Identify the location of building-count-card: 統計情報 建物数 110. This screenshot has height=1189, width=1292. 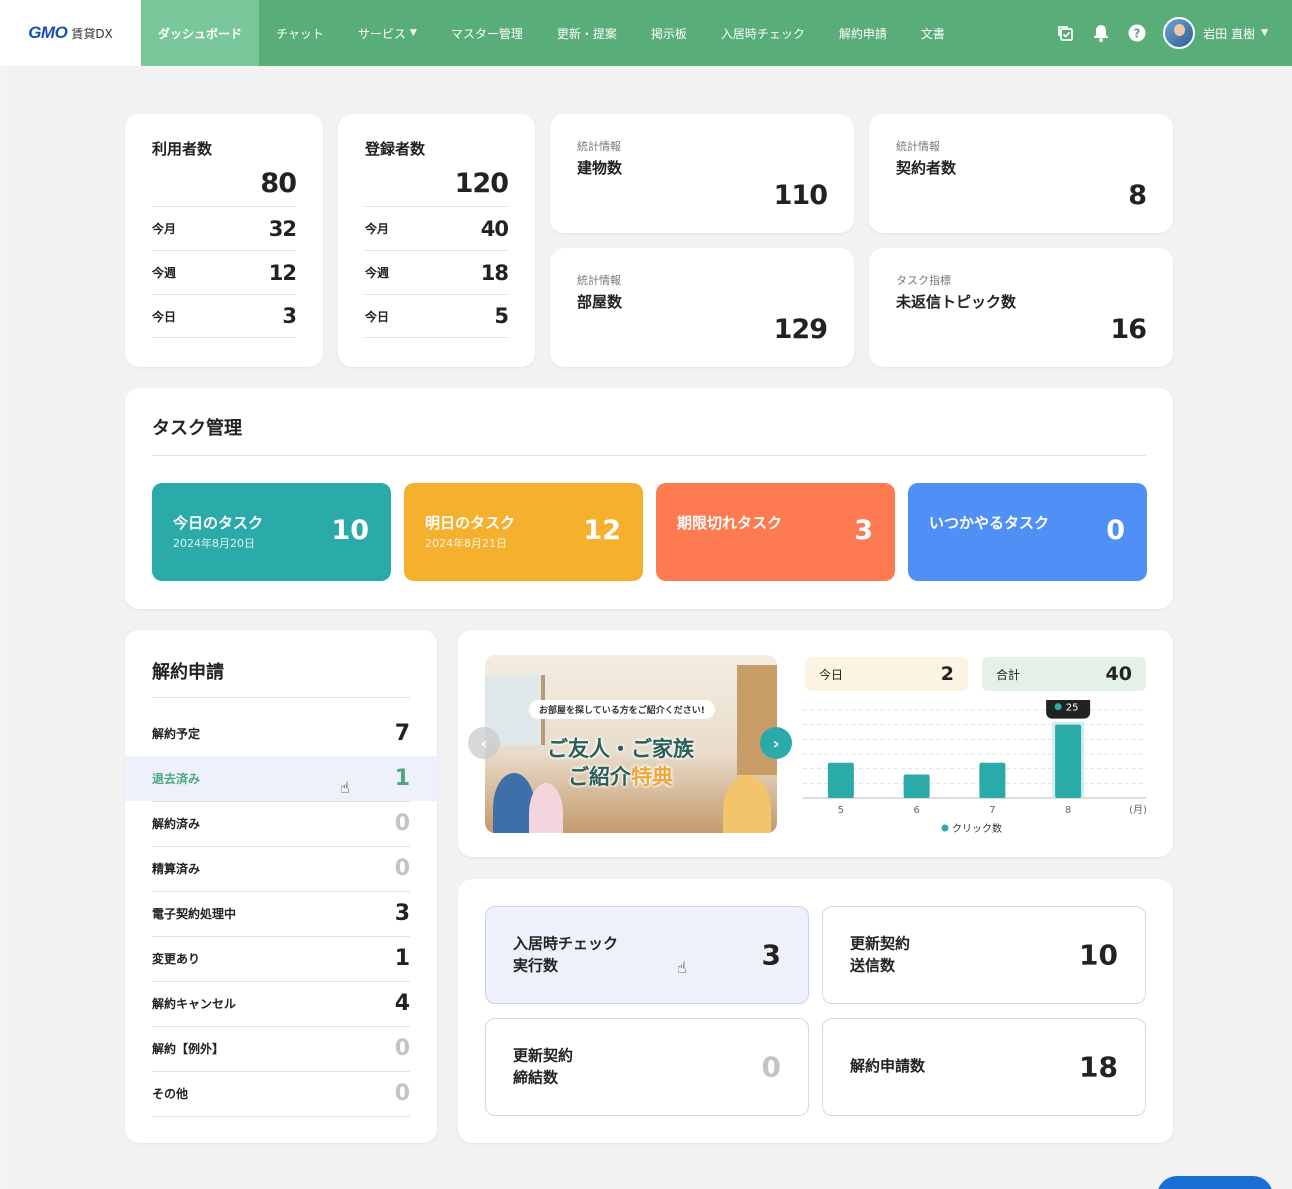
(702, 173).